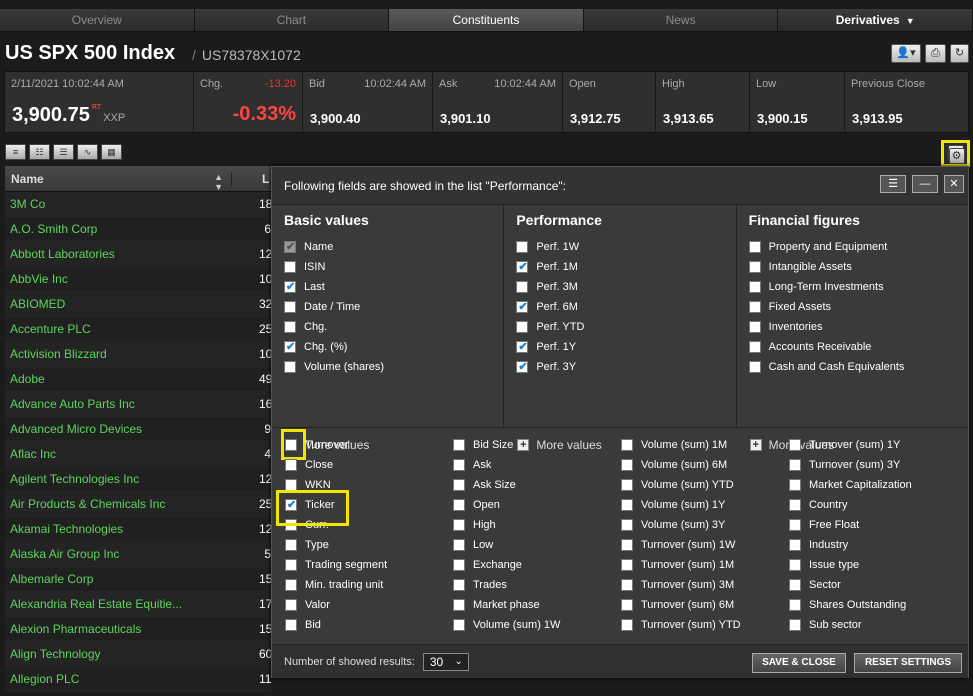 The width and height of the screenshot is (973, 696). Describe the element at coordinates (486, 20) in the screenshot. I see `tab-constituents: Constituents` at that location.